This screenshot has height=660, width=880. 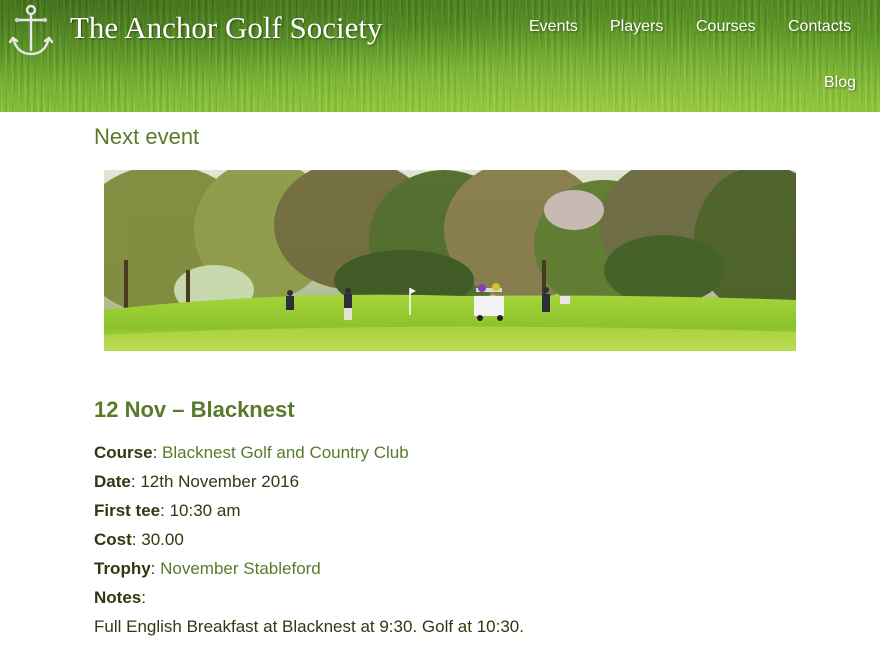 What do you see at coordinates (240, 568) in the screenshot?
I see `trophy-link: November Stableford` at bounding box center [240, 568].